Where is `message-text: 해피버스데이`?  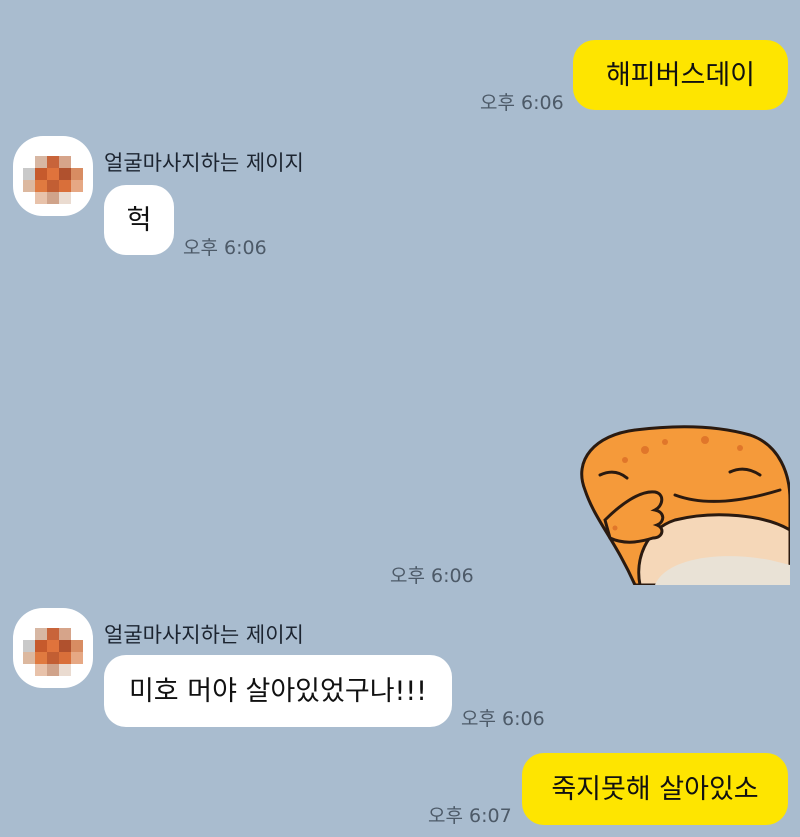
message-text: 해피버스데이 is located at coordinates (680, 75).